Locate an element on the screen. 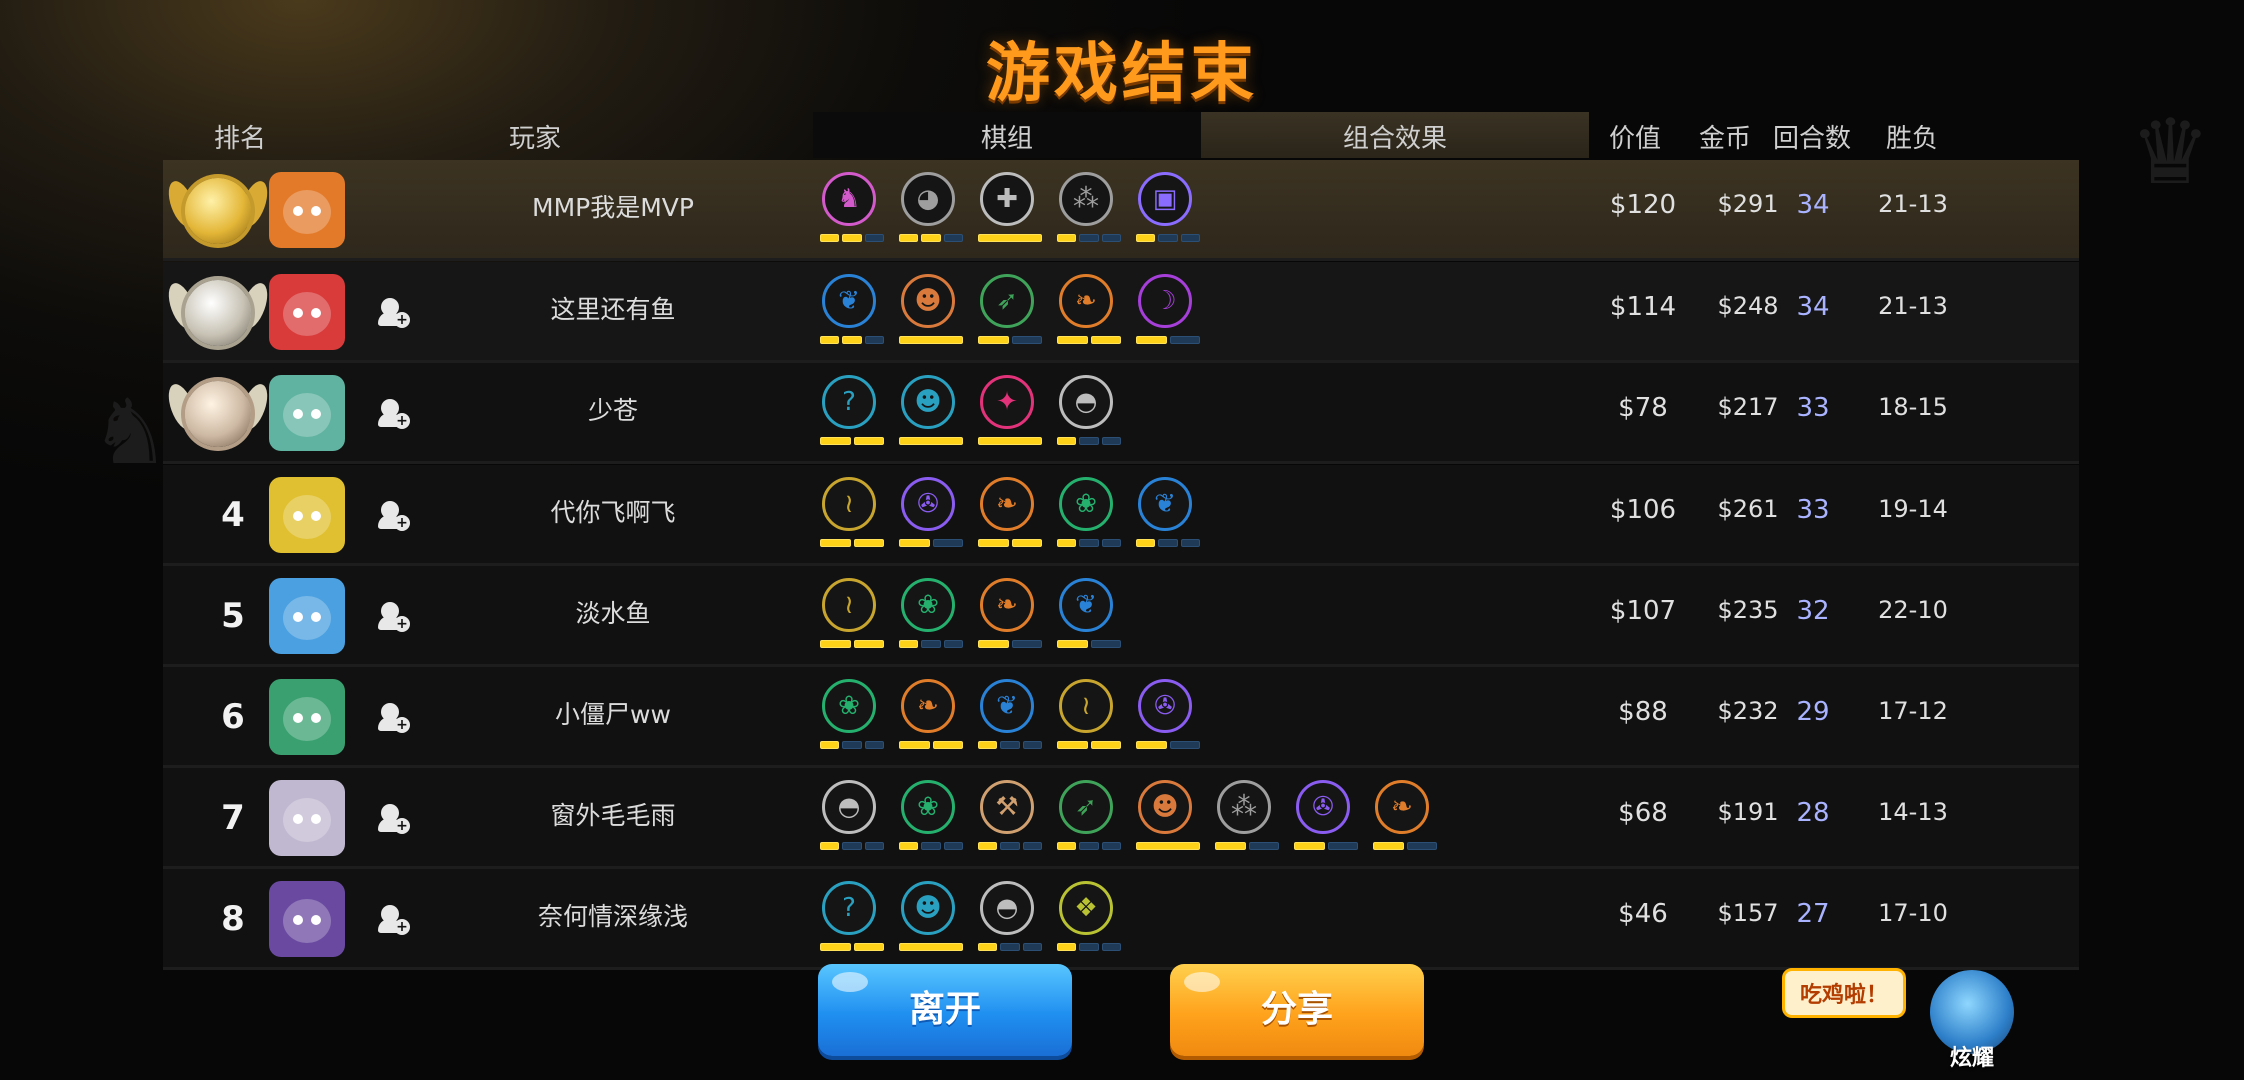 The height and width of the screenshot is (1080, 2244). table-row: 6 + 小僵尸ww ❀ ❧ ❦ ≀ ✇ $88 $232 29 17-12 is located at coordinates (1121, 717).